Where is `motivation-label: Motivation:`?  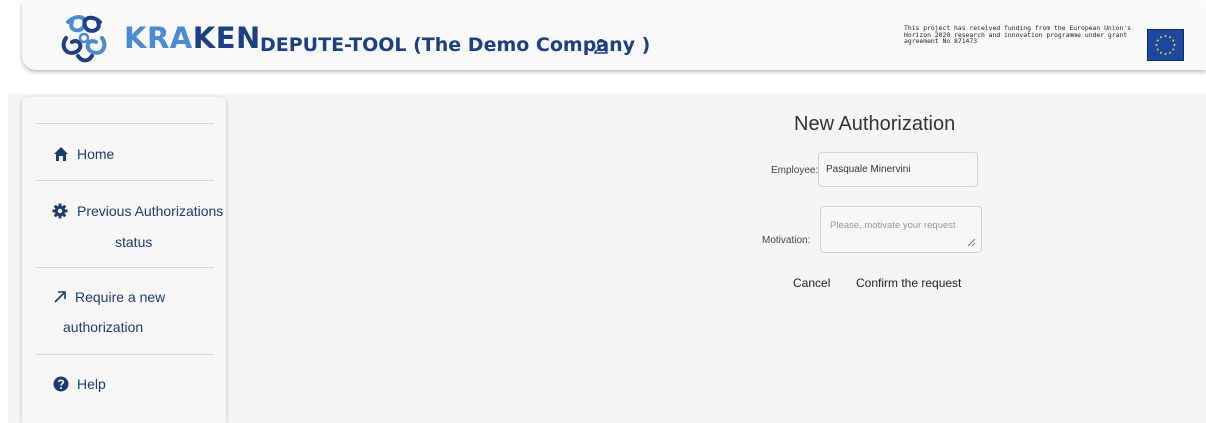
motivation-label: Motivation: is located at coordinates (786, 240).